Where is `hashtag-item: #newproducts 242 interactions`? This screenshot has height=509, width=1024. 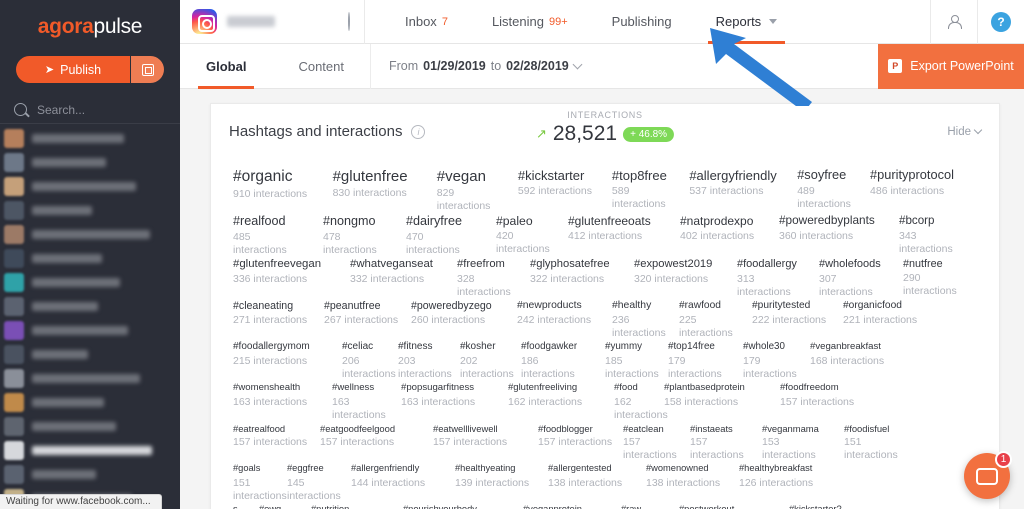
hashtag-item: #newproducts 242 interactions is located at coordinates (564, 313).